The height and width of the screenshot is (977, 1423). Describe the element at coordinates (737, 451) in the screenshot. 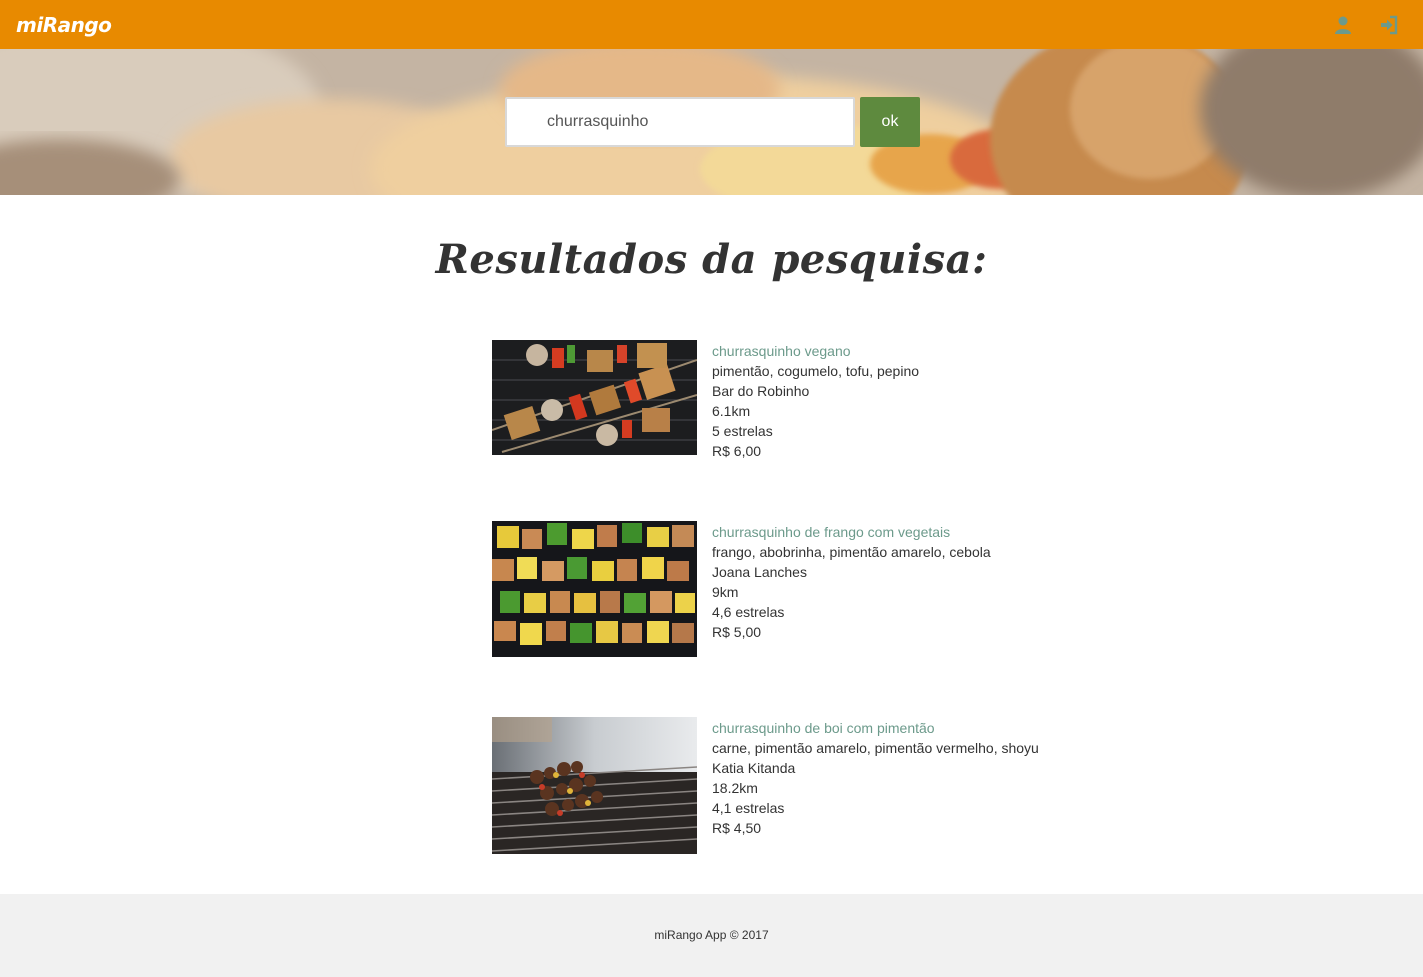

I see `dish-price: R$ 6,00` at that location.